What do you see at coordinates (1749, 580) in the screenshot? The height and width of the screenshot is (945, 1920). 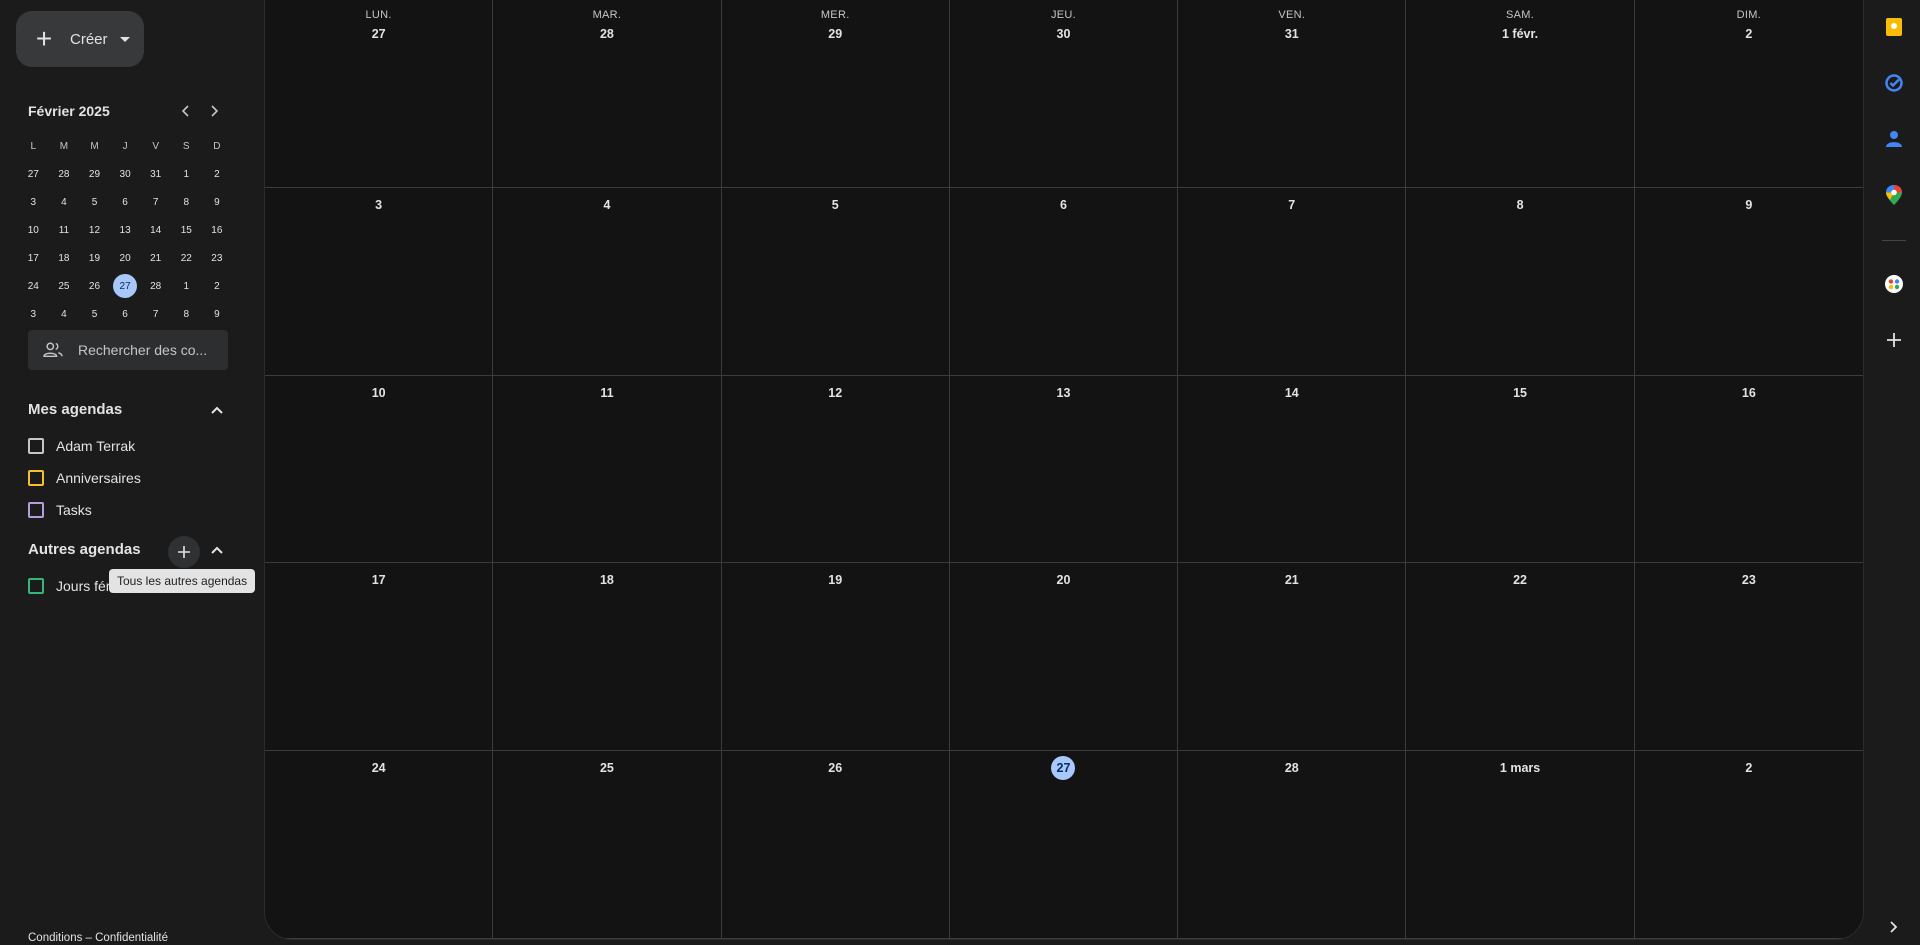 I see `day-number: 23` at bounding box center [1749, 580].